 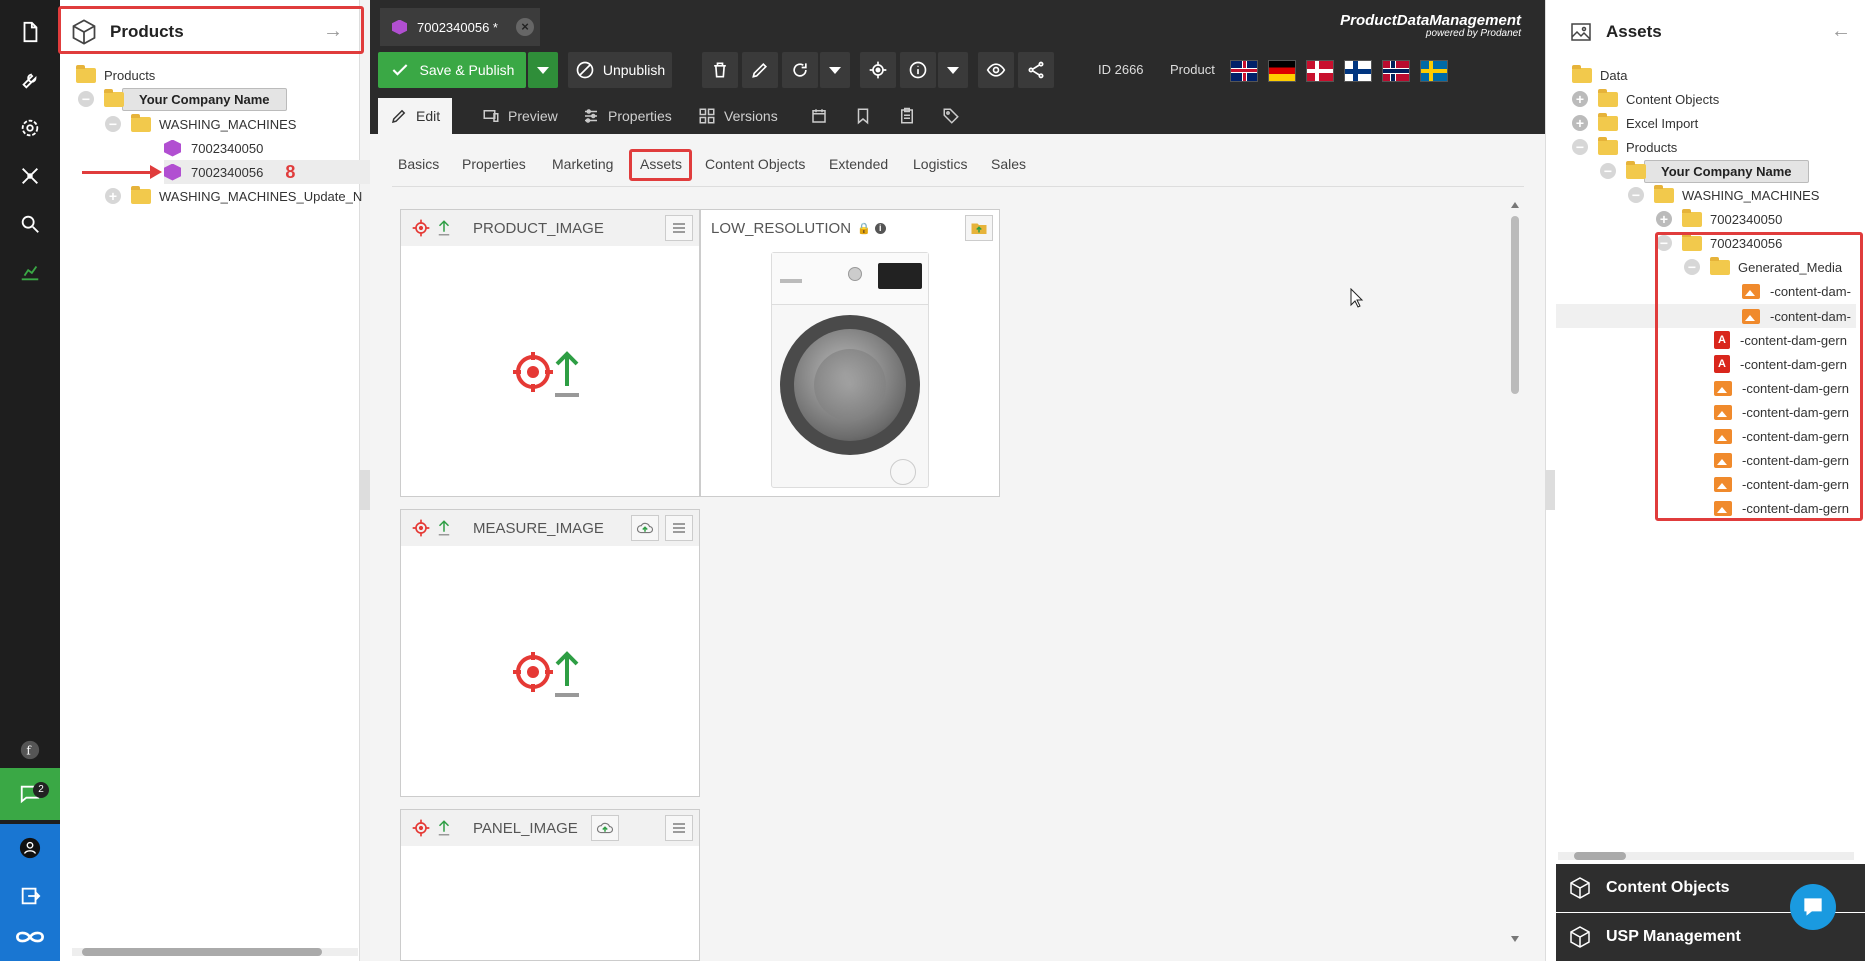 I want to click on delete-button, so click(x=720, y=70).